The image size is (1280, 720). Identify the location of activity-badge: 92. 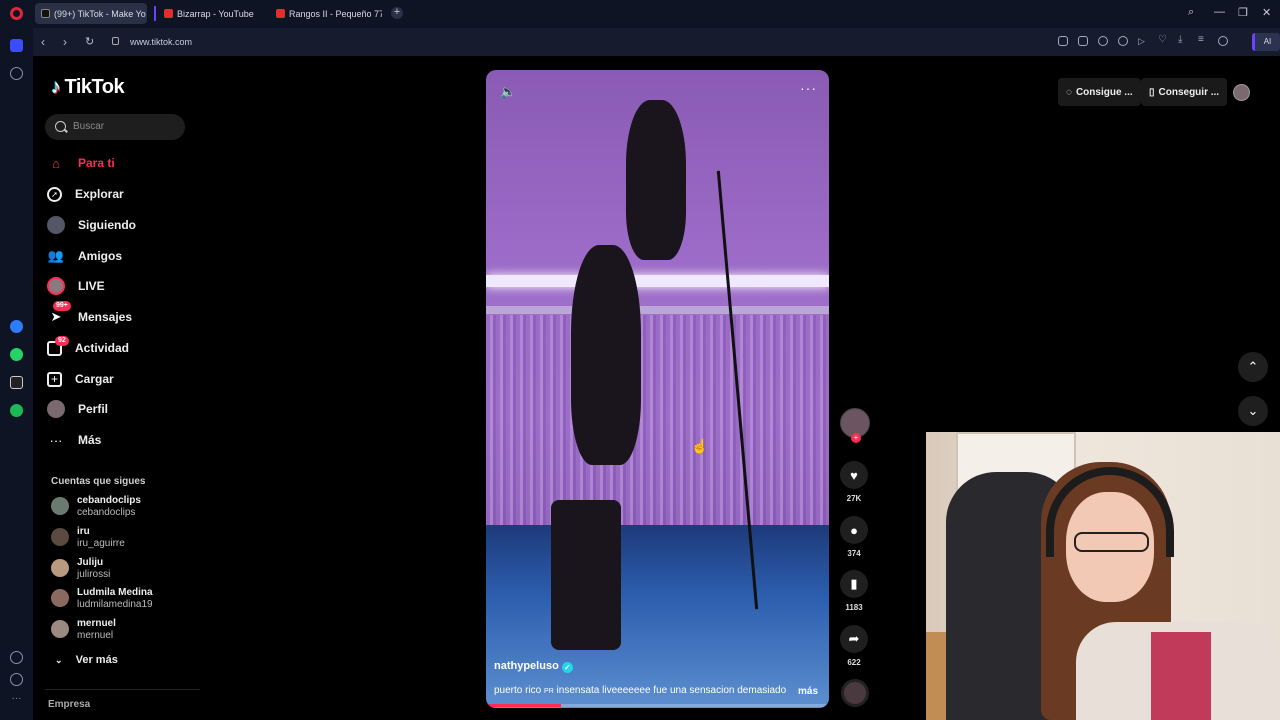
(62, 340).